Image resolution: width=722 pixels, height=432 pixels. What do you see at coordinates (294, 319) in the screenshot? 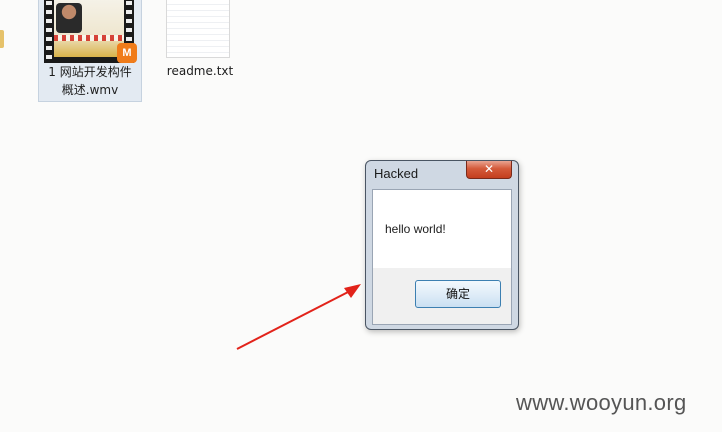
I see `arrow-shaft` at bounding box center [294, 319].